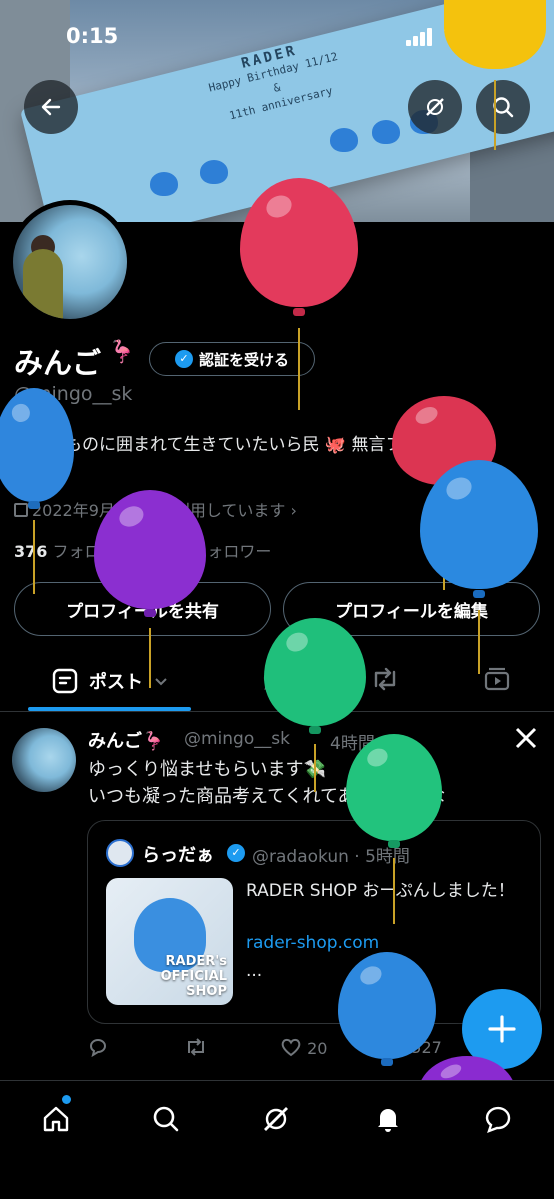  Describe the element at coordinates (150, 589) in the screenshot. I see `balloon-purple` at that location.